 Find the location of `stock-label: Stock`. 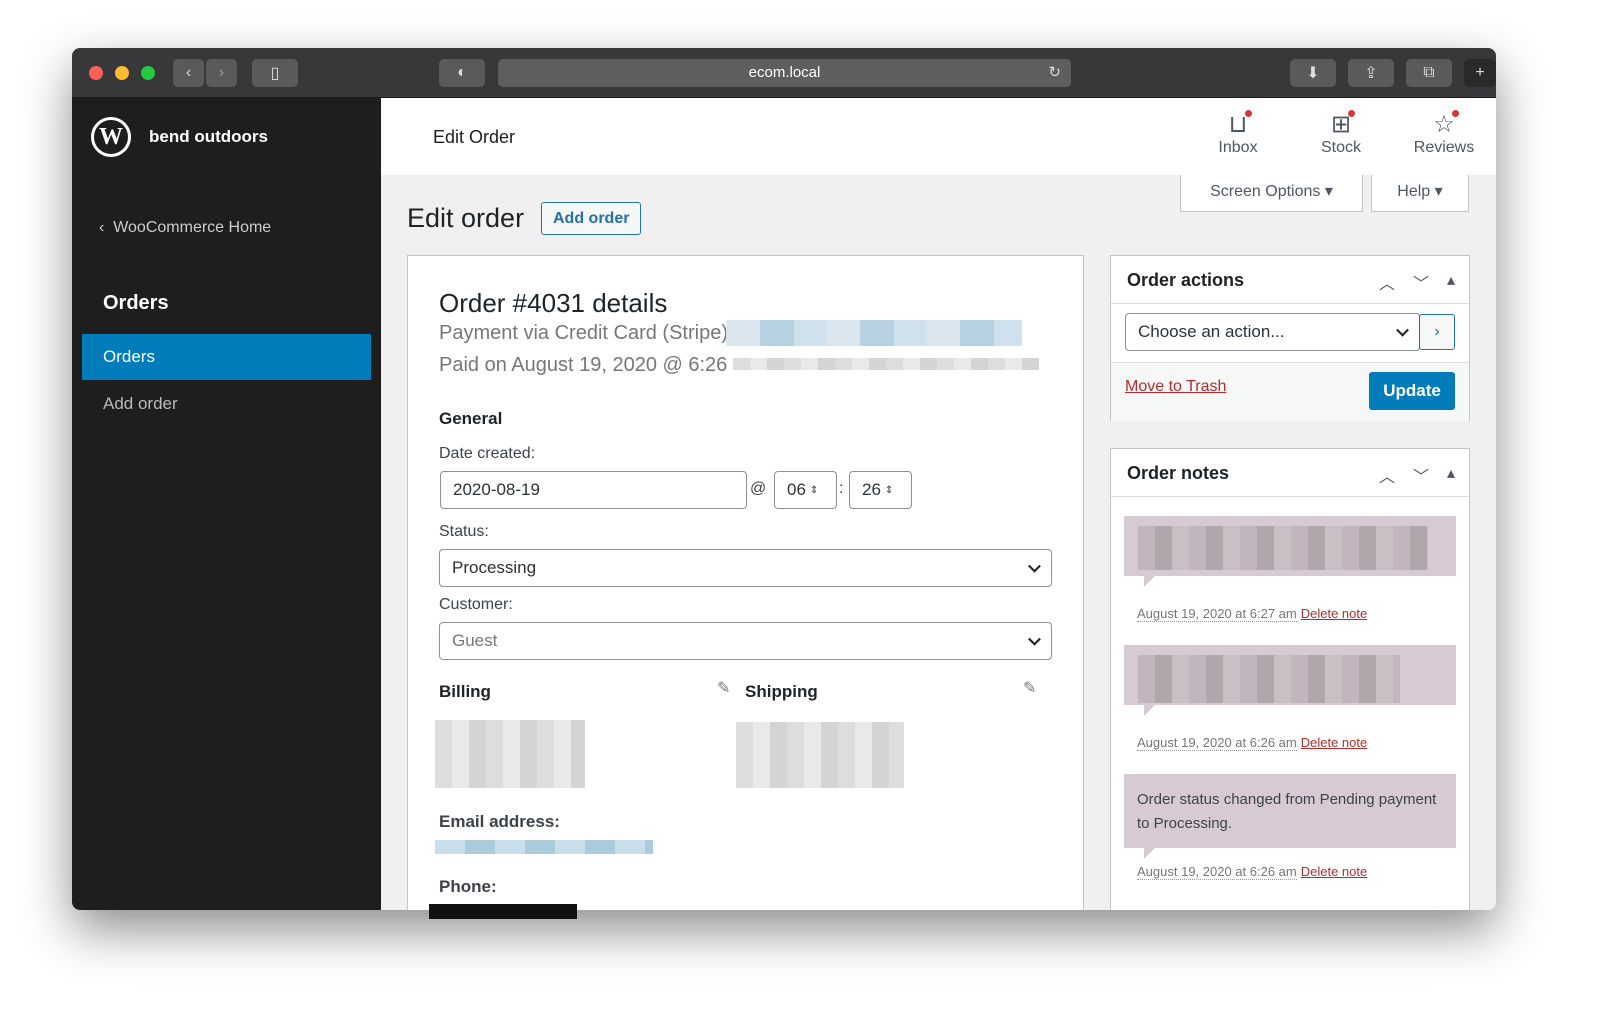

stock-label: Stock is located at coordinates (1340, 147).